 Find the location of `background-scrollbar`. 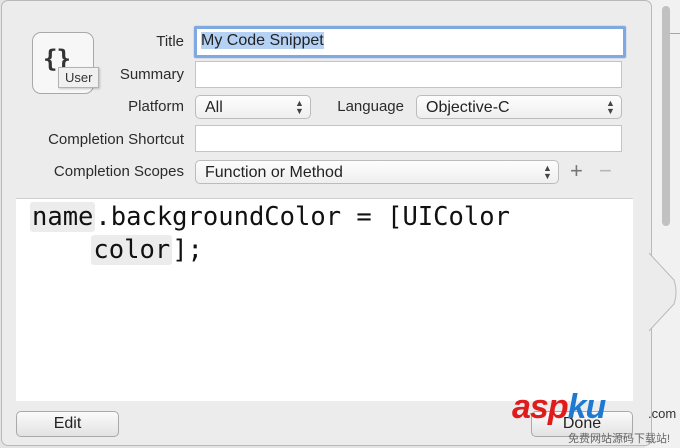

background-scrollbar is located at coordinates (666, 116).